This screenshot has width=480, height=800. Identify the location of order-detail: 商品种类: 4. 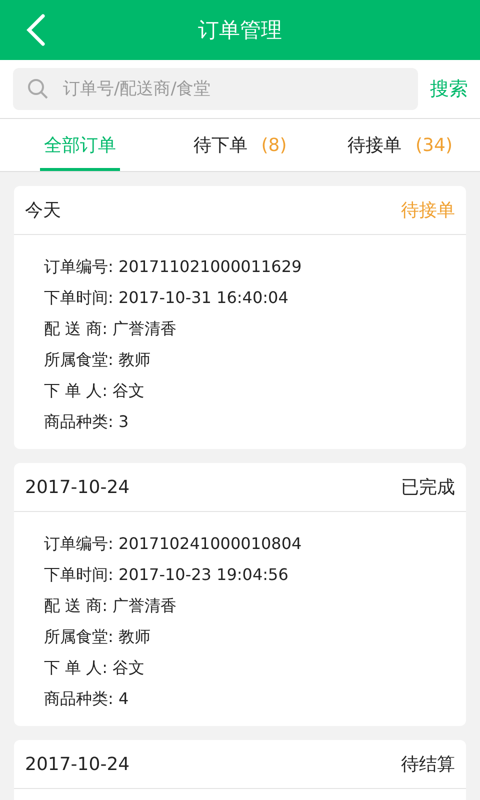
(87, 699).